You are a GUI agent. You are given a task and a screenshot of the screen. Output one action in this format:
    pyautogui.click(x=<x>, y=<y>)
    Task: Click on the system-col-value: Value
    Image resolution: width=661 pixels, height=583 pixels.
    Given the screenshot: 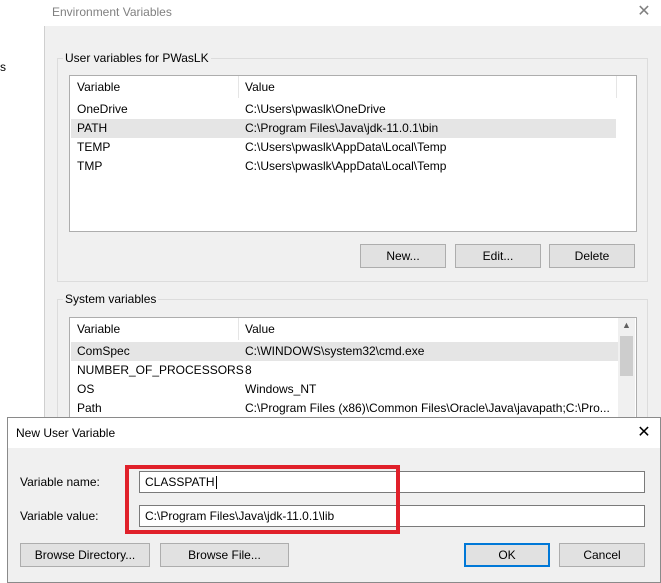 What is the action you would take?
    pyautogui.click(x=260, y=329)
    